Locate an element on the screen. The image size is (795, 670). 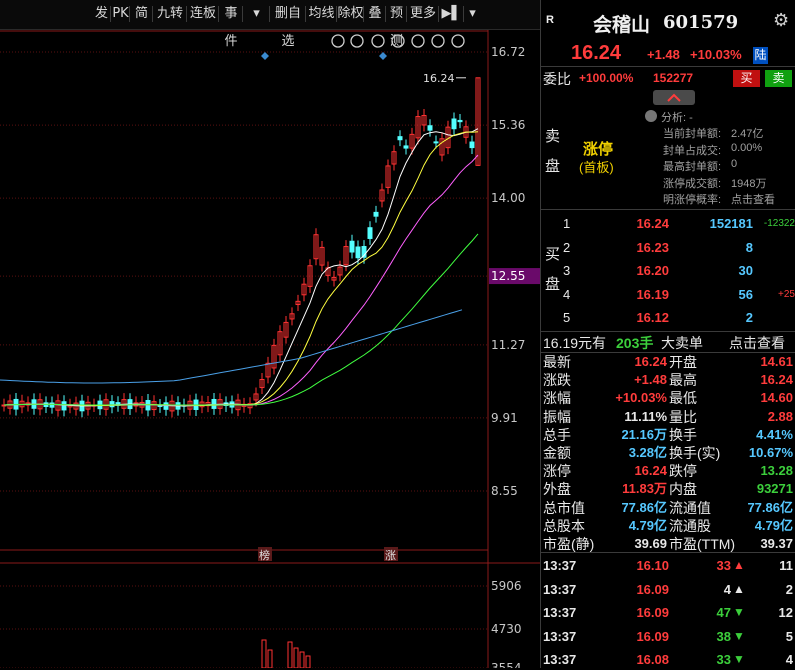
bid-level: 3 is located at coordinates (567, 270).